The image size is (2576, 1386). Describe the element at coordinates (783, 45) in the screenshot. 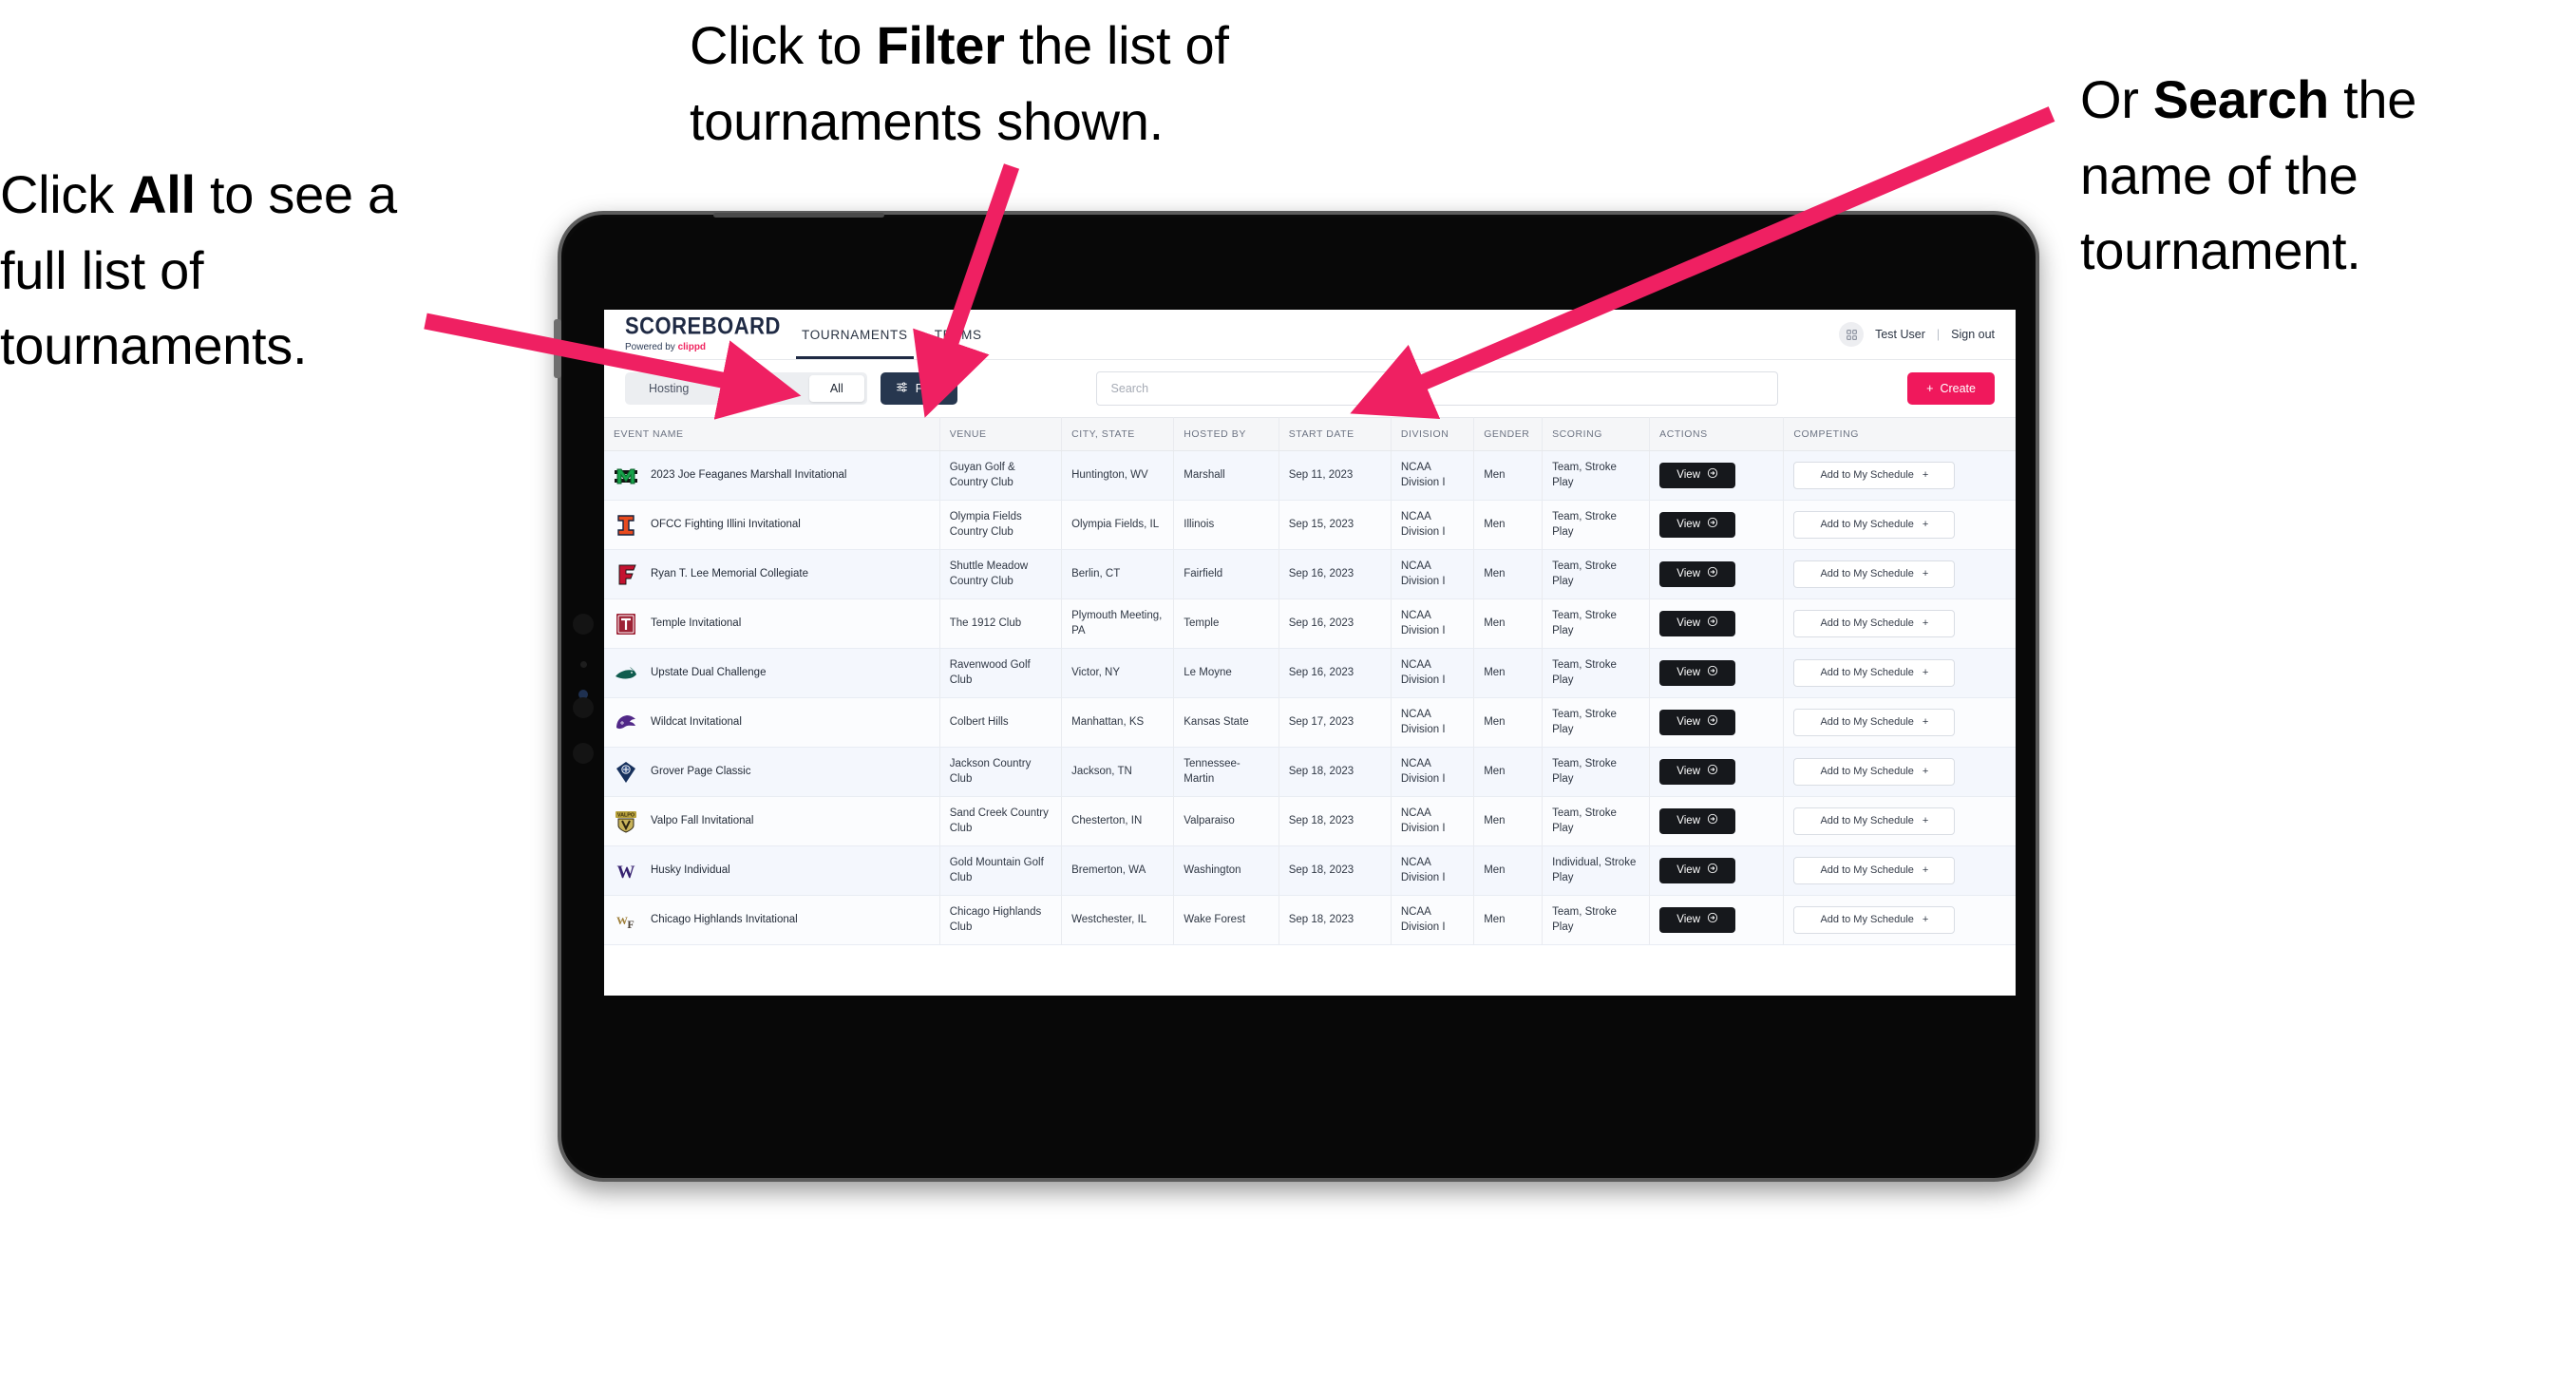

I see `callout-filter-pre: Click to` at that location.